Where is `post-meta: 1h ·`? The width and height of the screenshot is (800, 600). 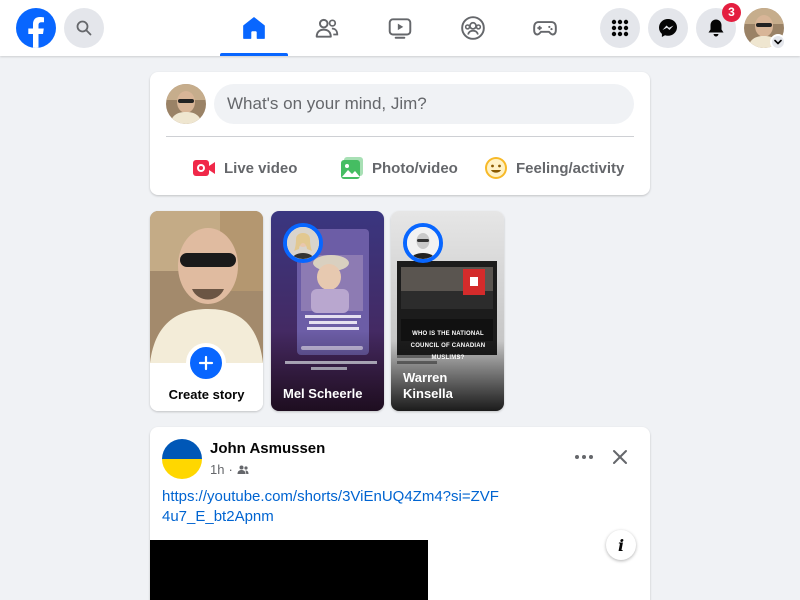 post-meta: 1h · is located at coordinates (229, 469).